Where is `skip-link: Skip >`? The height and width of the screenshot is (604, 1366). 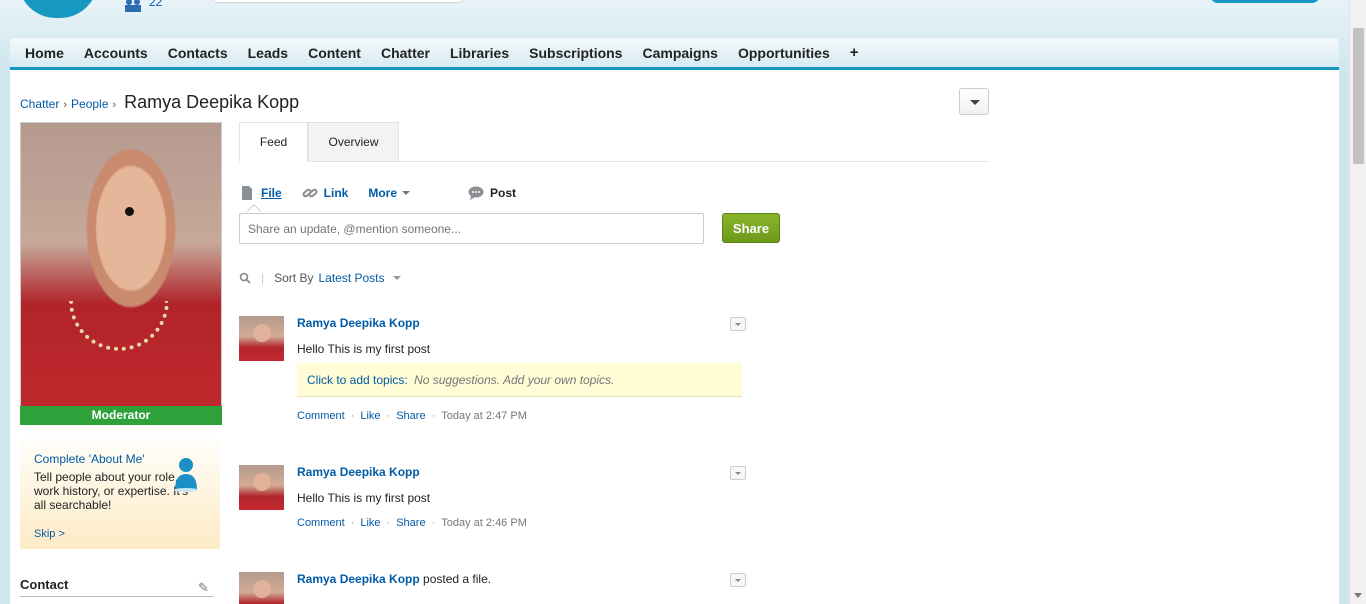
skip-link: Skip > is located at coordinates (49, 534).